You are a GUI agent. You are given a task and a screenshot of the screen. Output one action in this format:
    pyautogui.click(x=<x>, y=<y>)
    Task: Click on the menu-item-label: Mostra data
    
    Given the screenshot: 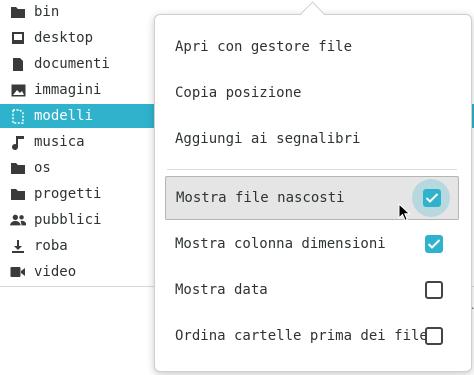 What is the action you would take?
    pyautogui.click(x=221, y=290)
    